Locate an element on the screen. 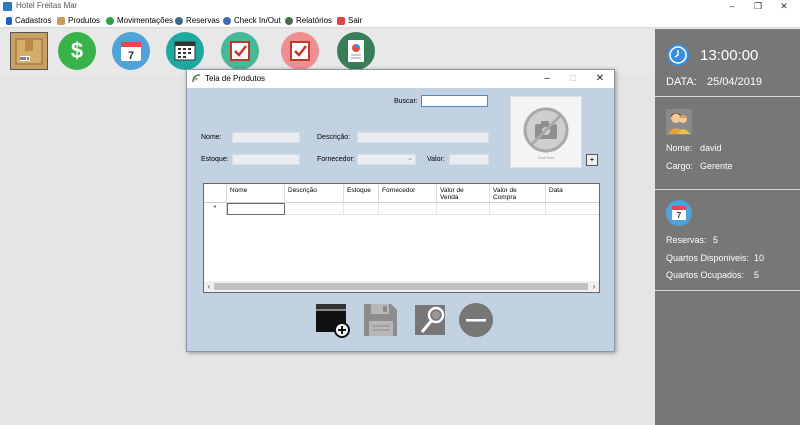 This screenshot has width=800, height=425. estoque-label: Estoque: is located at coordinates (215, 159).